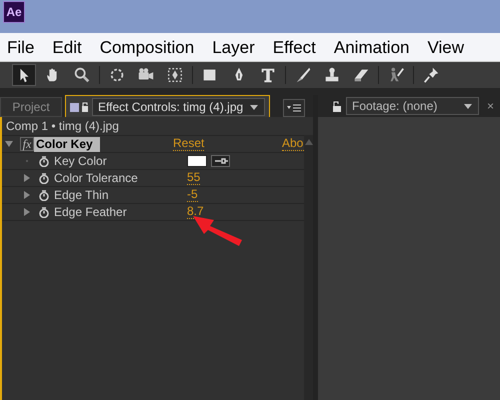 This screenshot has height=400, width=500. Describe the element at coordinates (20, 47) in the screenshot. I see `menu-item: File` at that location.